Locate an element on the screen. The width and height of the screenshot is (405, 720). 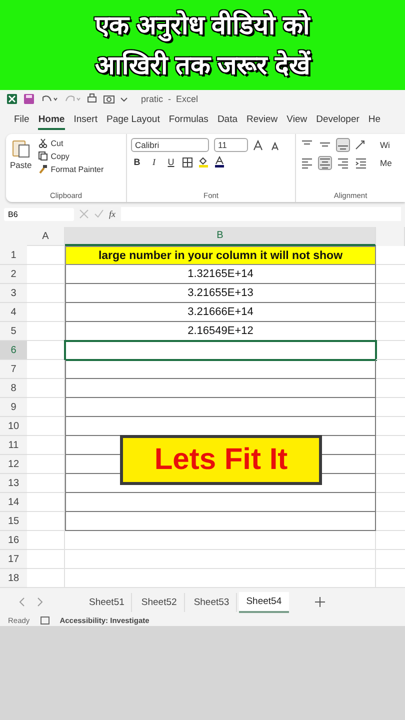
macro-icon is located at coordinates (45, 620).